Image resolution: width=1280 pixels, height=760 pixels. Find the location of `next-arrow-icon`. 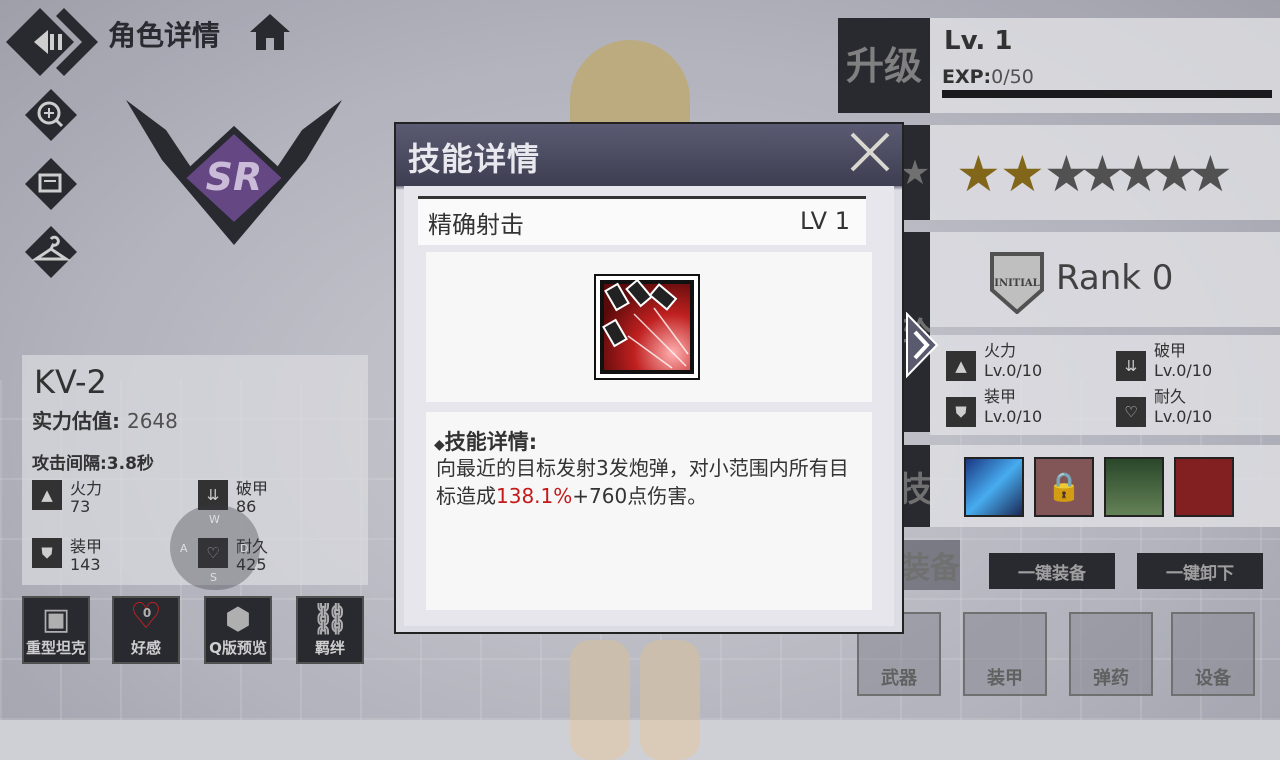

next-arrow-icon is located at coordinates (922, 345).